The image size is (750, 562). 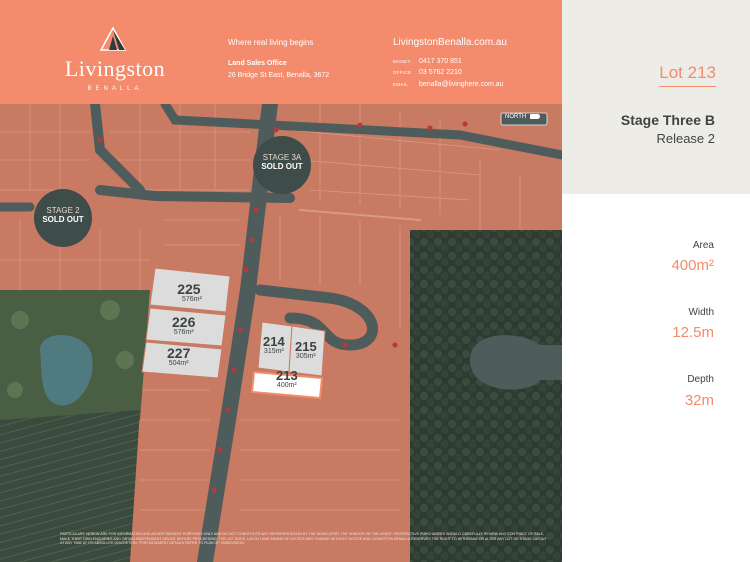 What do you see at coordinates (63, 210) in the screenshot?
I see `badge-line1: STAGE 2` at bounding box center [63, 210].